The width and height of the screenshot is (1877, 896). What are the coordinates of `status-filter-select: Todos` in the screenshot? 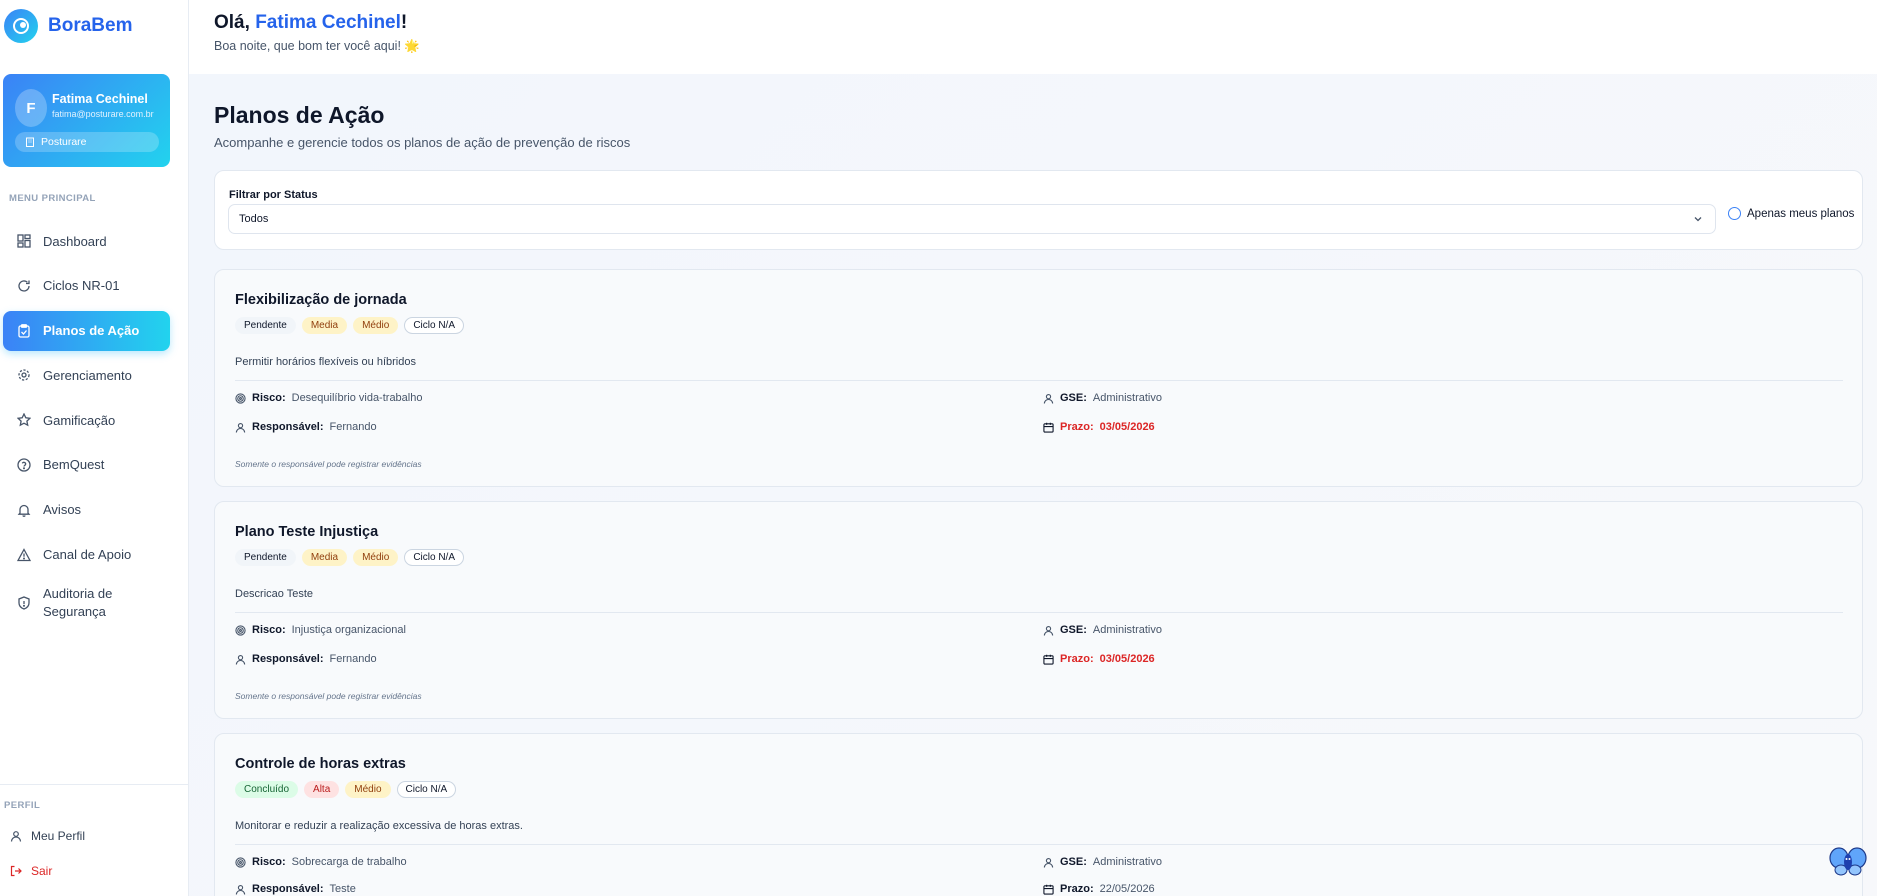 It's located at (972, 219).